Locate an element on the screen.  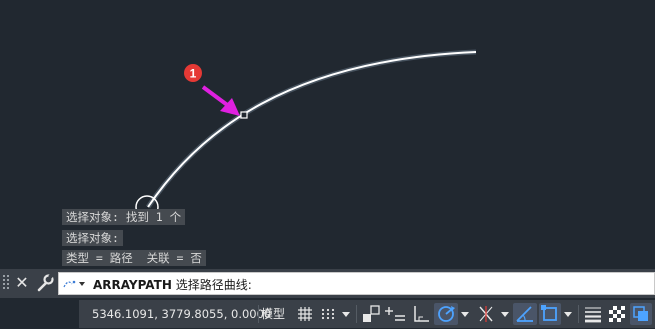
close-icon: ✕ is located at coordinates (22, 283).